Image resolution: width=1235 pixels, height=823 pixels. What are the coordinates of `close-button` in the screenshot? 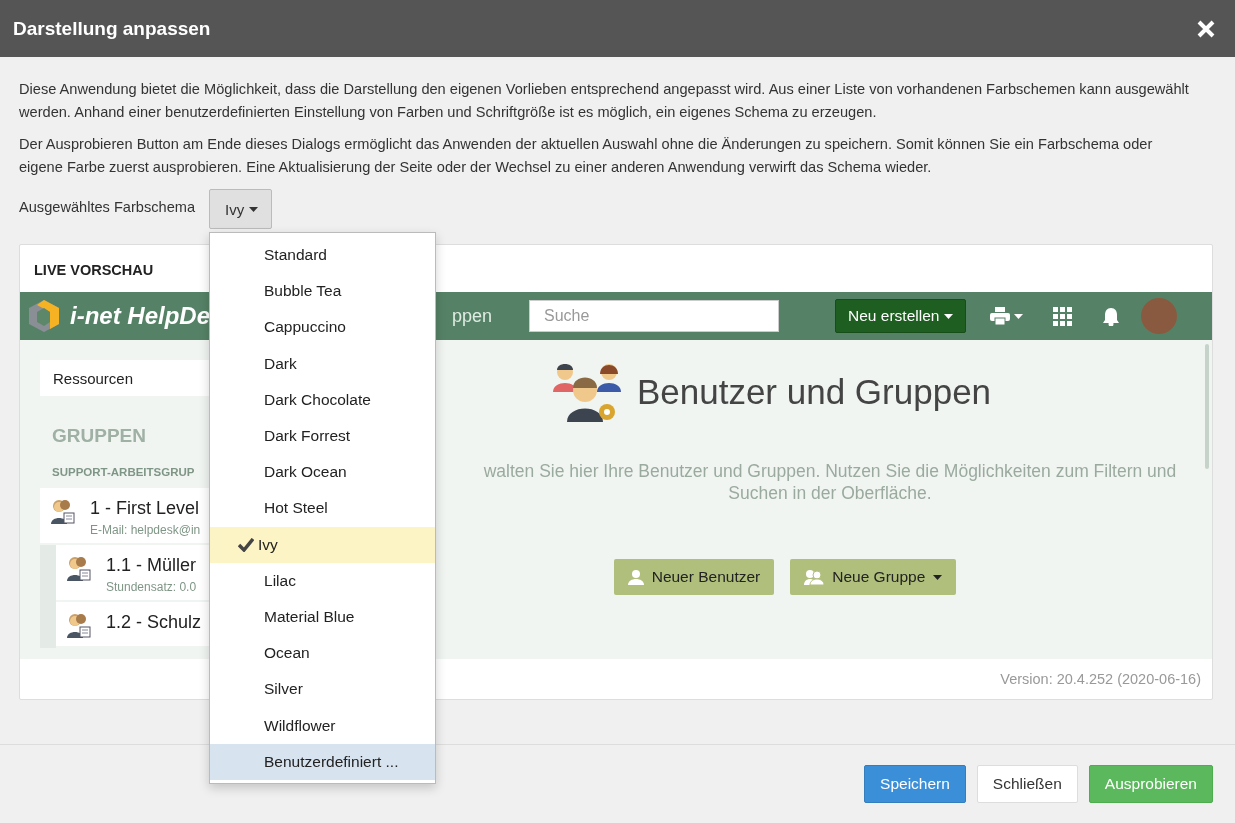 It's located at (1206, 28).